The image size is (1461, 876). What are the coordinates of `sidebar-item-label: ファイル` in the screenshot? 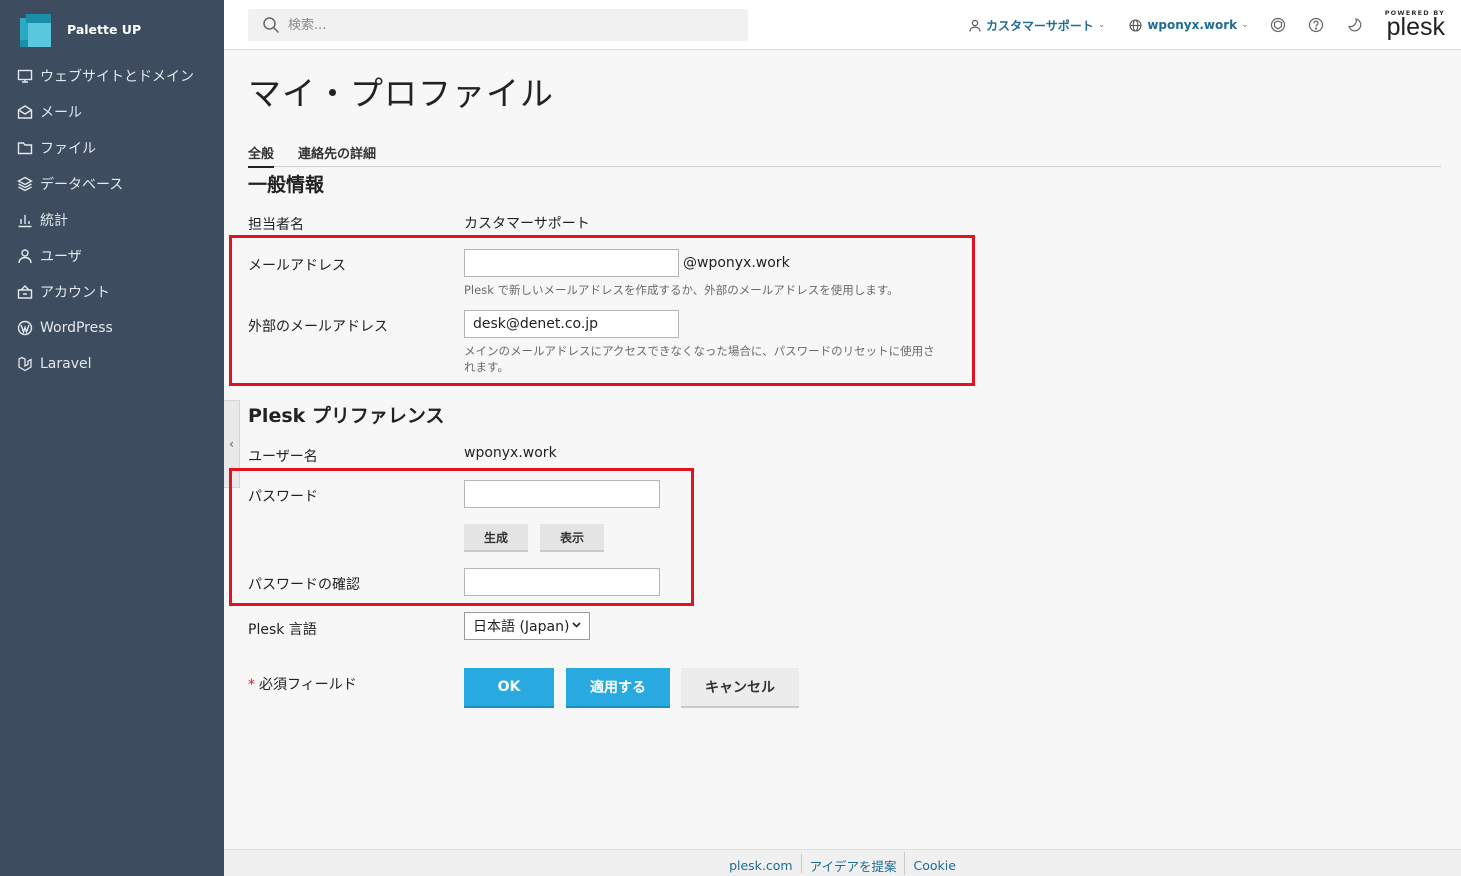 It's located at (68, 149).